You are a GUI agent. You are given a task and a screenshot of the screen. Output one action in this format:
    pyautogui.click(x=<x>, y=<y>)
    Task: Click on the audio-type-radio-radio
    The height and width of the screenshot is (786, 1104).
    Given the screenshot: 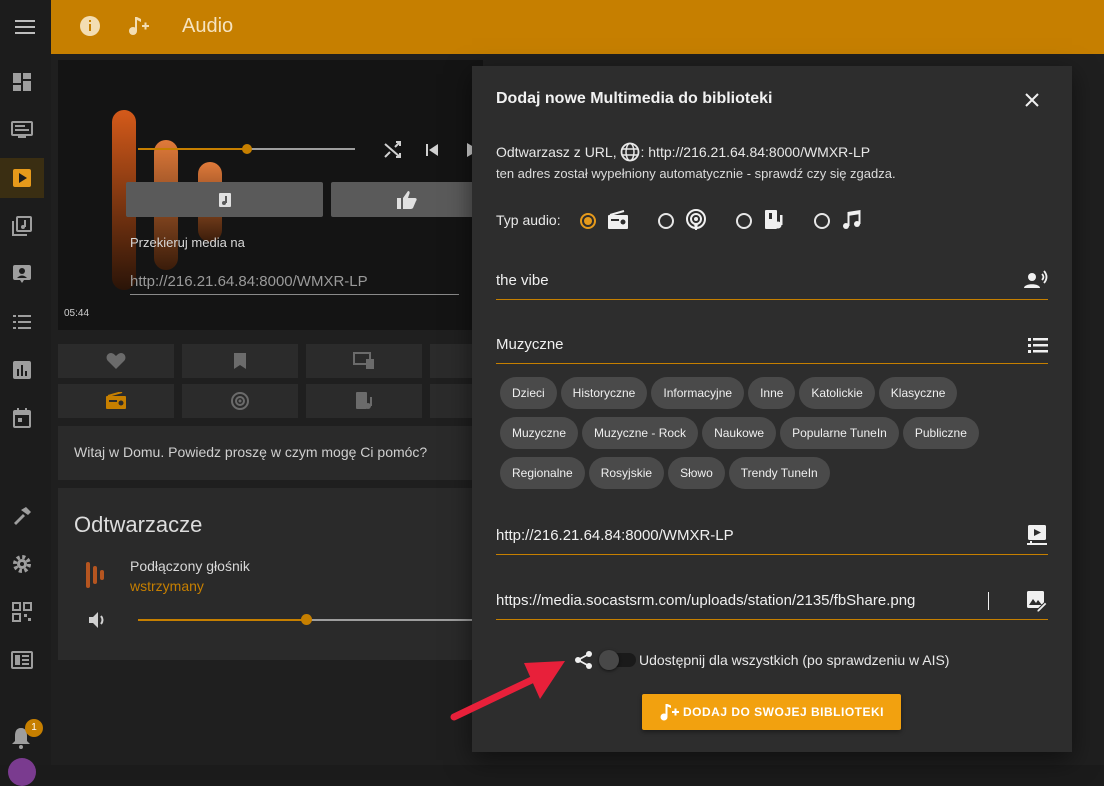 What is the action you would take?
    pyautogui.click(x=588, y=221)
    